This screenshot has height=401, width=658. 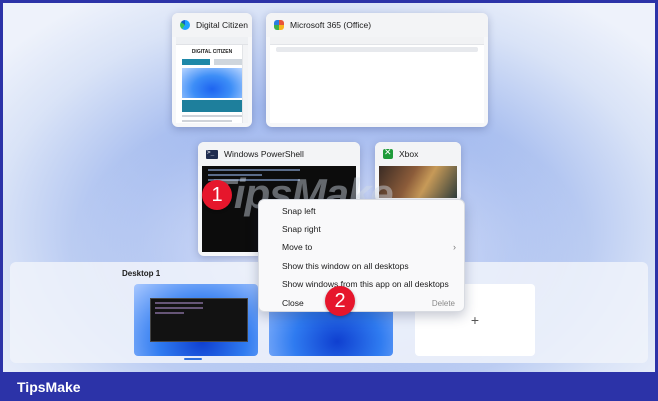 What do you see at coordinates (264, 154) in the screenshot?
I see `window-title: Windows PowerShell` at bounding box center [264, 154].